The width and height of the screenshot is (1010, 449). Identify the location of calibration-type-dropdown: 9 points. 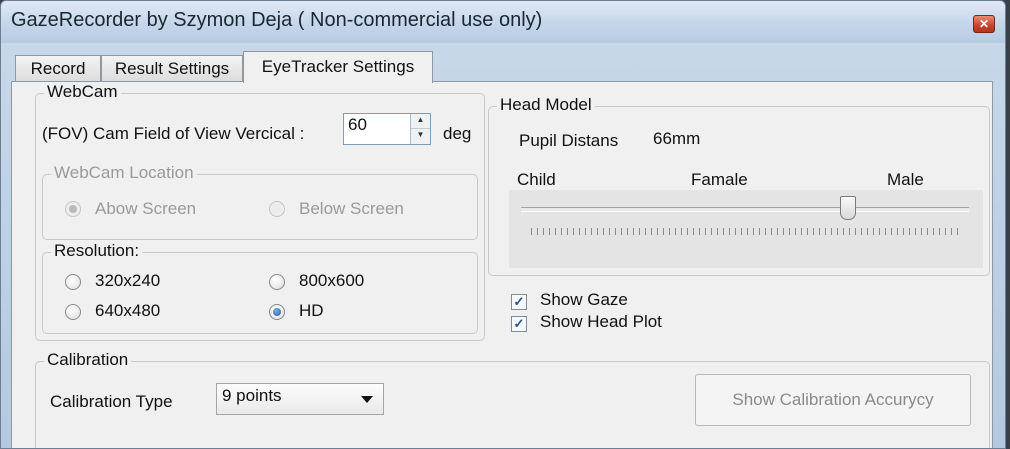
(300, 399).